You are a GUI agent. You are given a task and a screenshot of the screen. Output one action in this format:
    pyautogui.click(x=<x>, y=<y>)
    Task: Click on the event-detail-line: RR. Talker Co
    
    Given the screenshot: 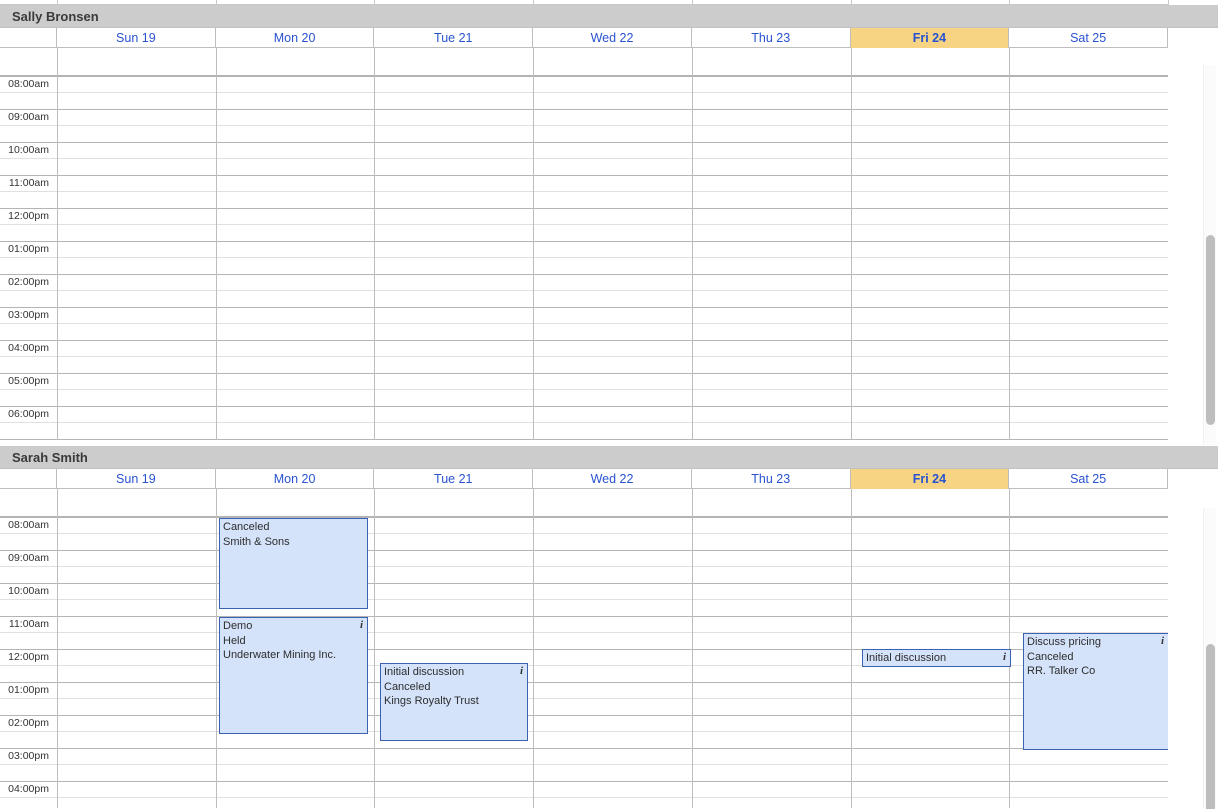 What is the action you would take?
    pyautogui.click(x=1061, y=671)
    